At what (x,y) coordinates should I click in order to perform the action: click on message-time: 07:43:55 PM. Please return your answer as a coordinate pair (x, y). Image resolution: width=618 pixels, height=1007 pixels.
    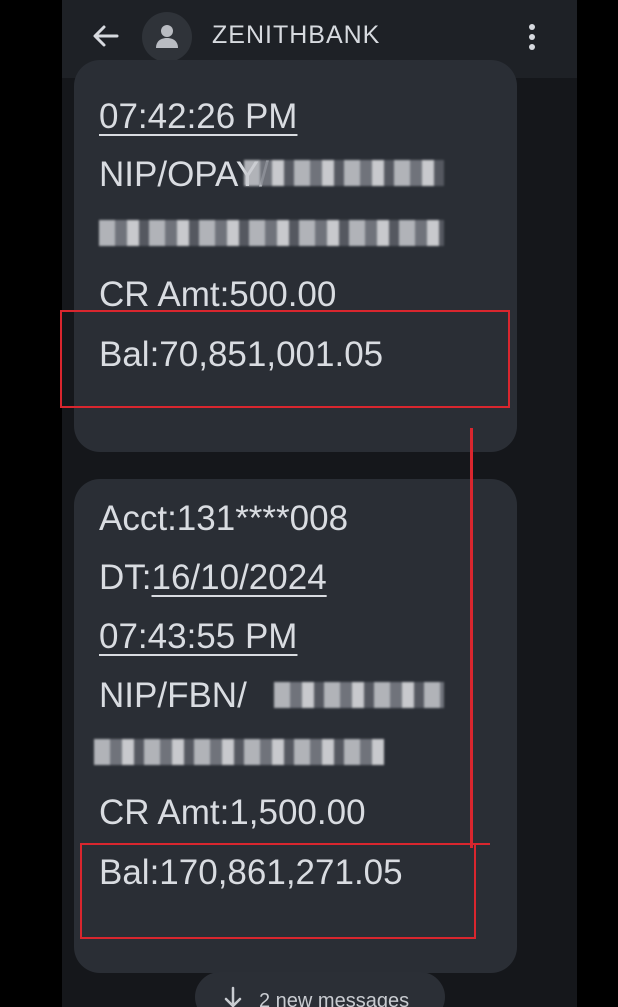
    Looking at the image, I should click on (198, 637).